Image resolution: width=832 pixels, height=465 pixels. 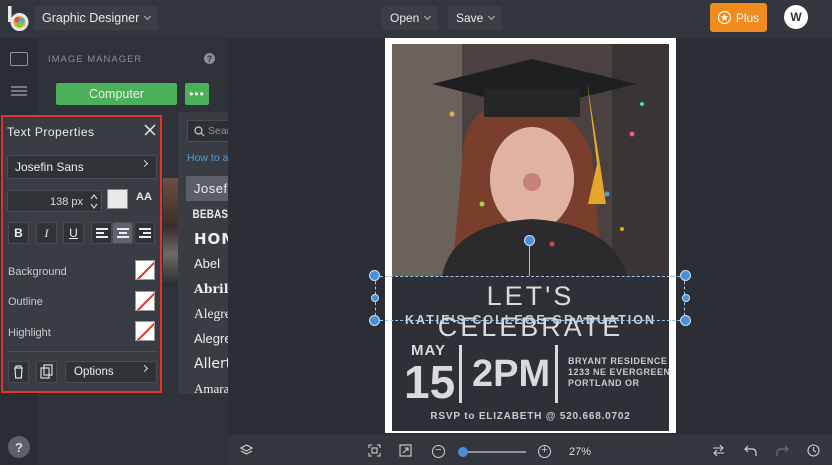 I want to click on zoom-slider-track, so click(x=492, y=452).